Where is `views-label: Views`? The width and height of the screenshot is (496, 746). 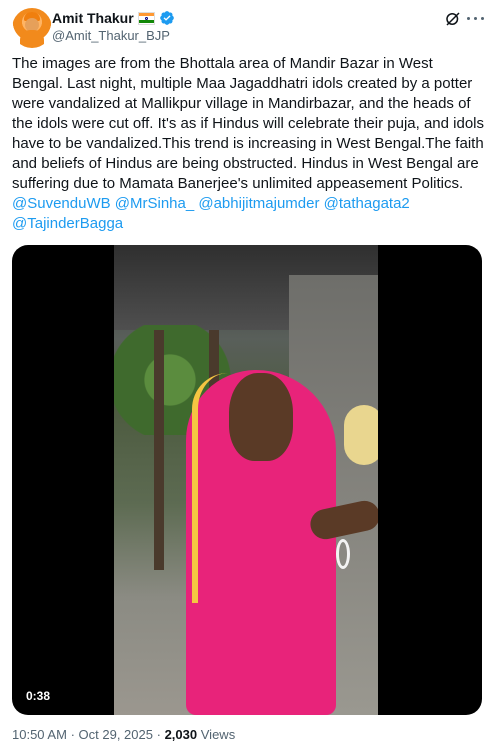
views-label: Views is located at coordinates (218, 734).